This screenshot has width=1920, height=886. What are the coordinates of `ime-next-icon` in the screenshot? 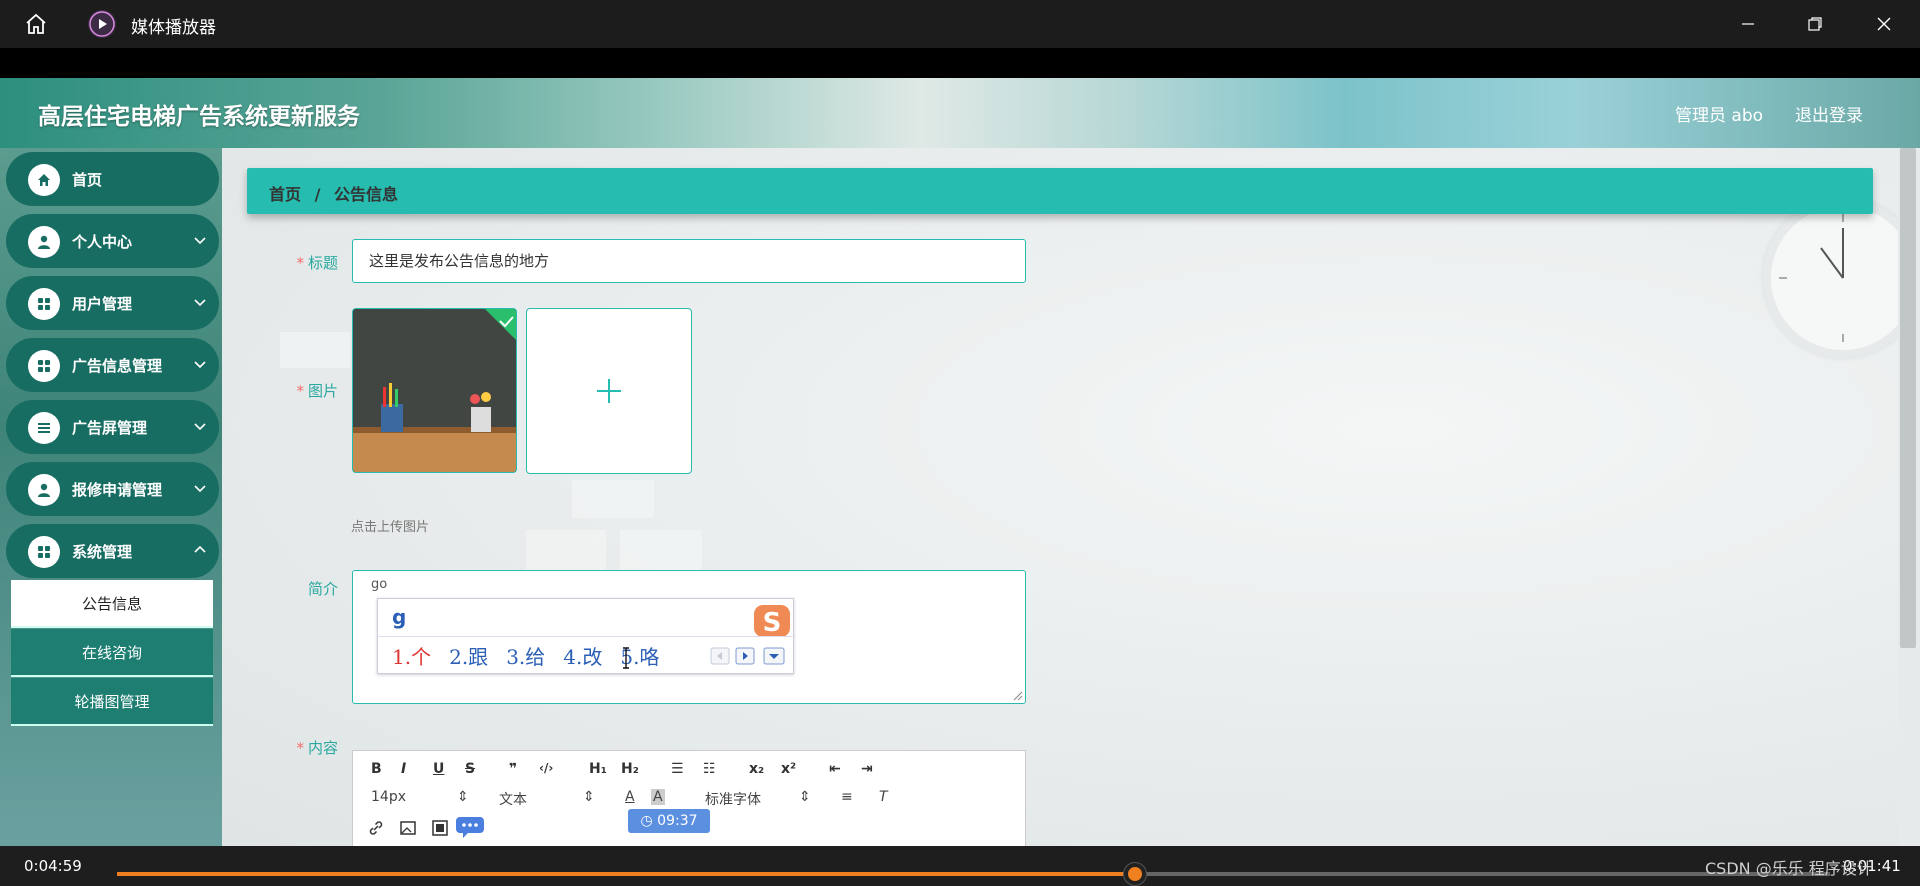 It's located at (745, 656).